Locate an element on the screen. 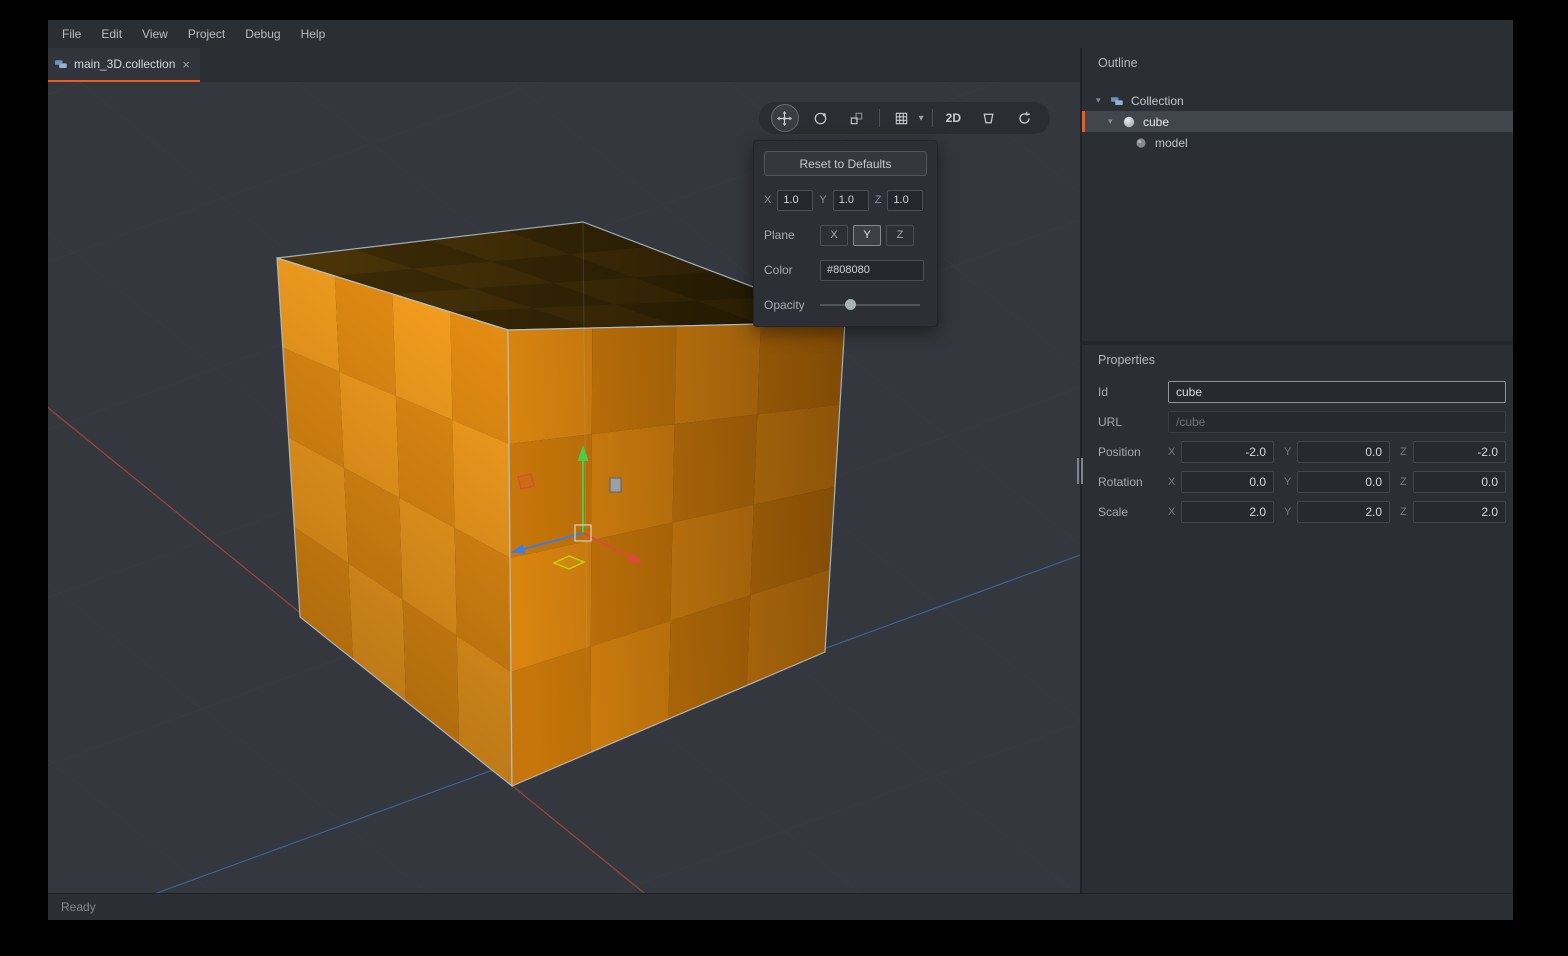  menu-edit: Edit is located at coordinates (111, 34).